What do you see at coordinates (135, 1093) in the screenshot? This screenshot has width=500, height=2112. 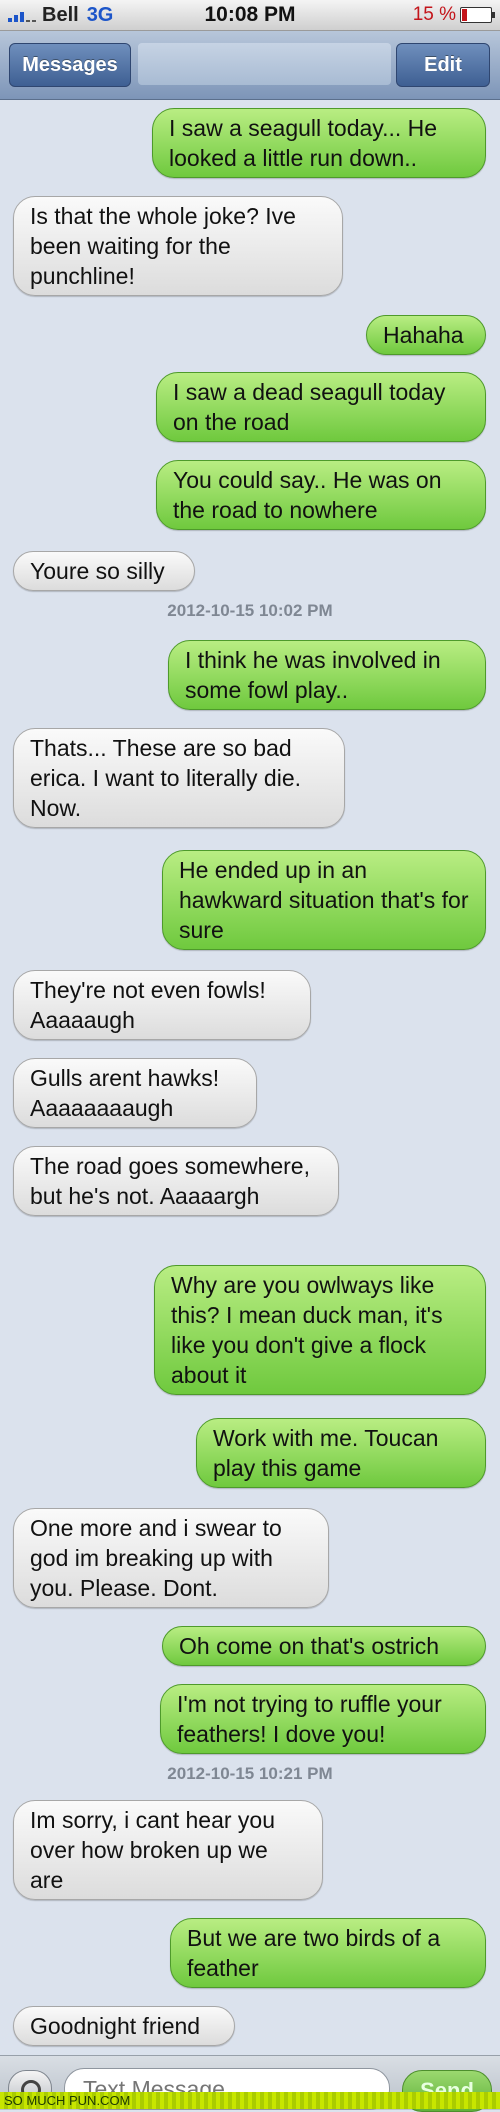 I see `message-bubble-incoming: Gulls arent hawks! Aaaaaaaaugh` at bounding box center [135, 1093].